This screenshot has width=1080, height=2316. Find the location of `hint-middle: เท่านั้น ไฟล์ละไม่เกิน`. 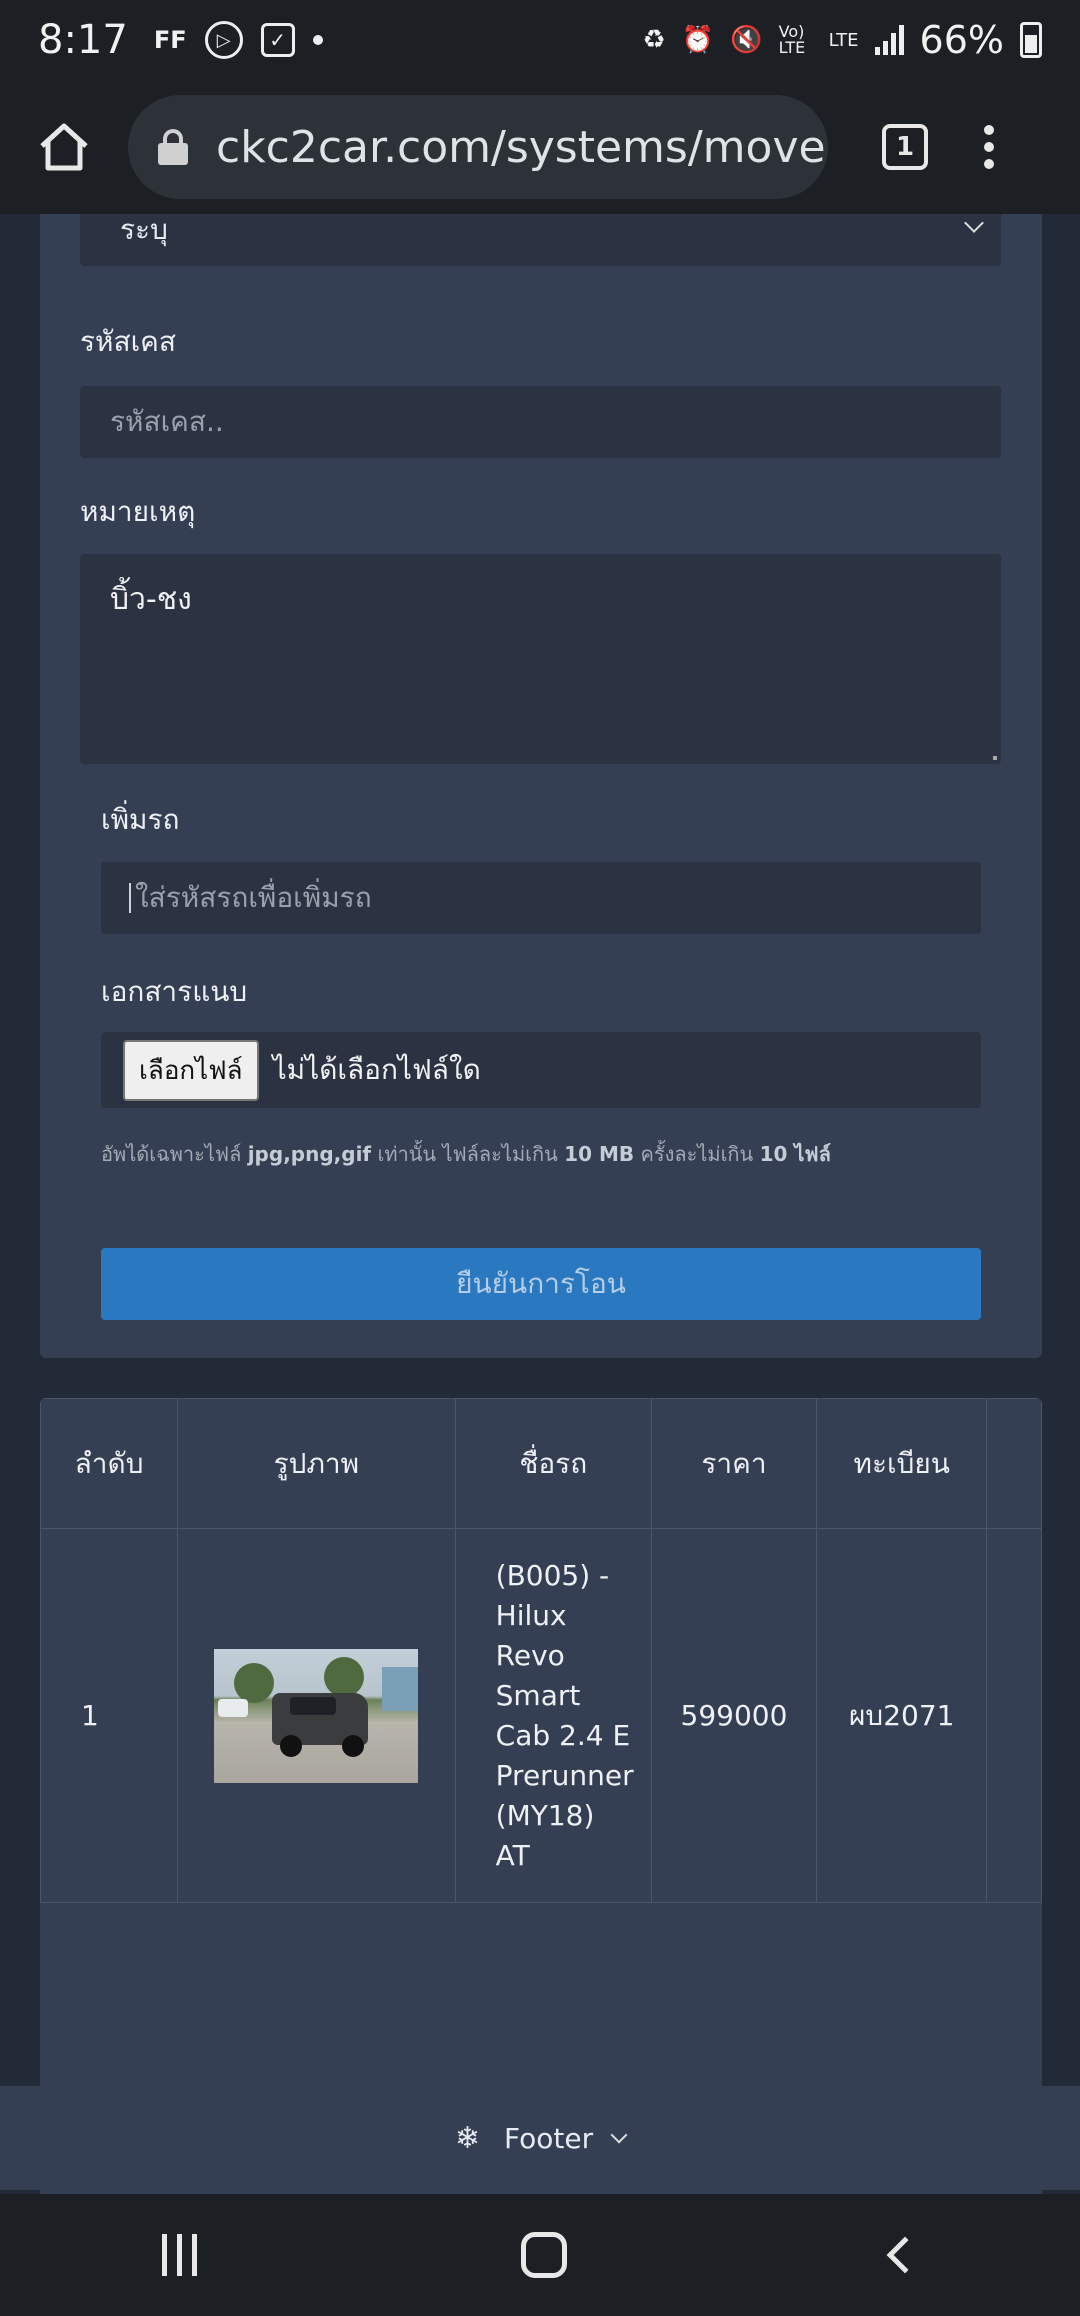

hint-middle: เท่านั้น ไฟล์ละไม่เกิน is located at coordinates (467, 1154).